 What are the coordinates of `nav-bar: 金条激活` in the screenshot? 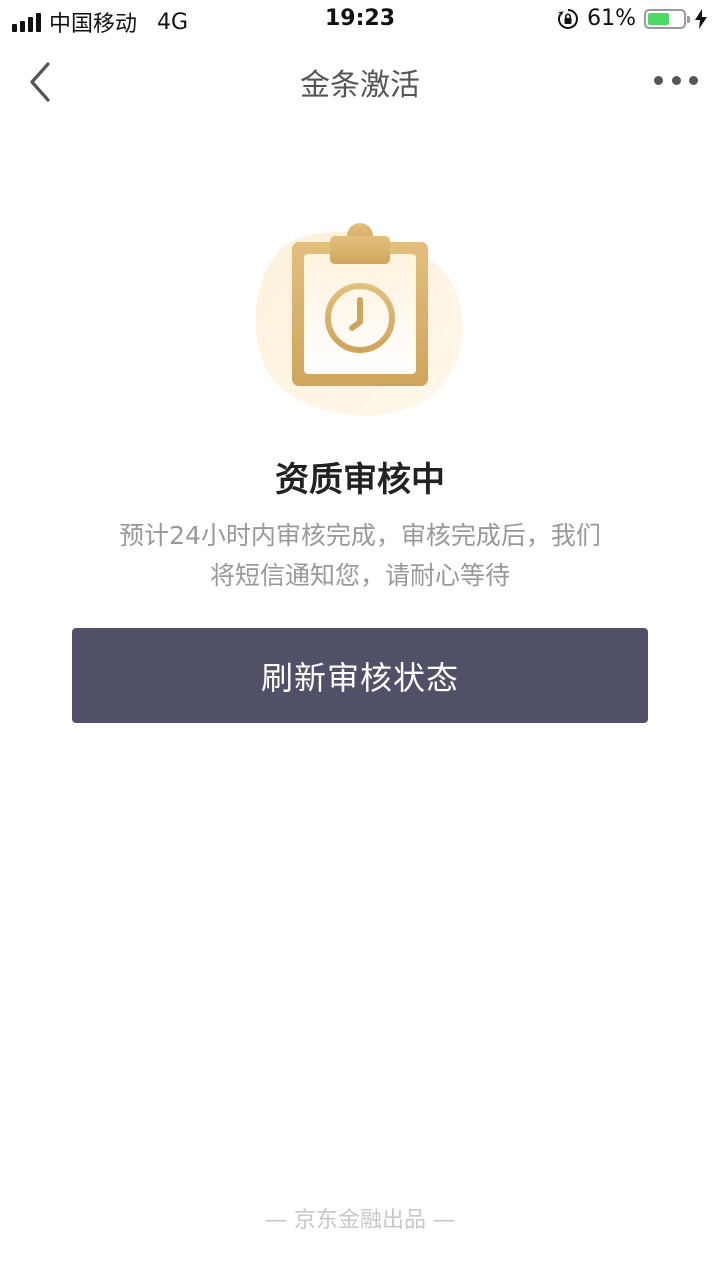 It's located at (360, 82).